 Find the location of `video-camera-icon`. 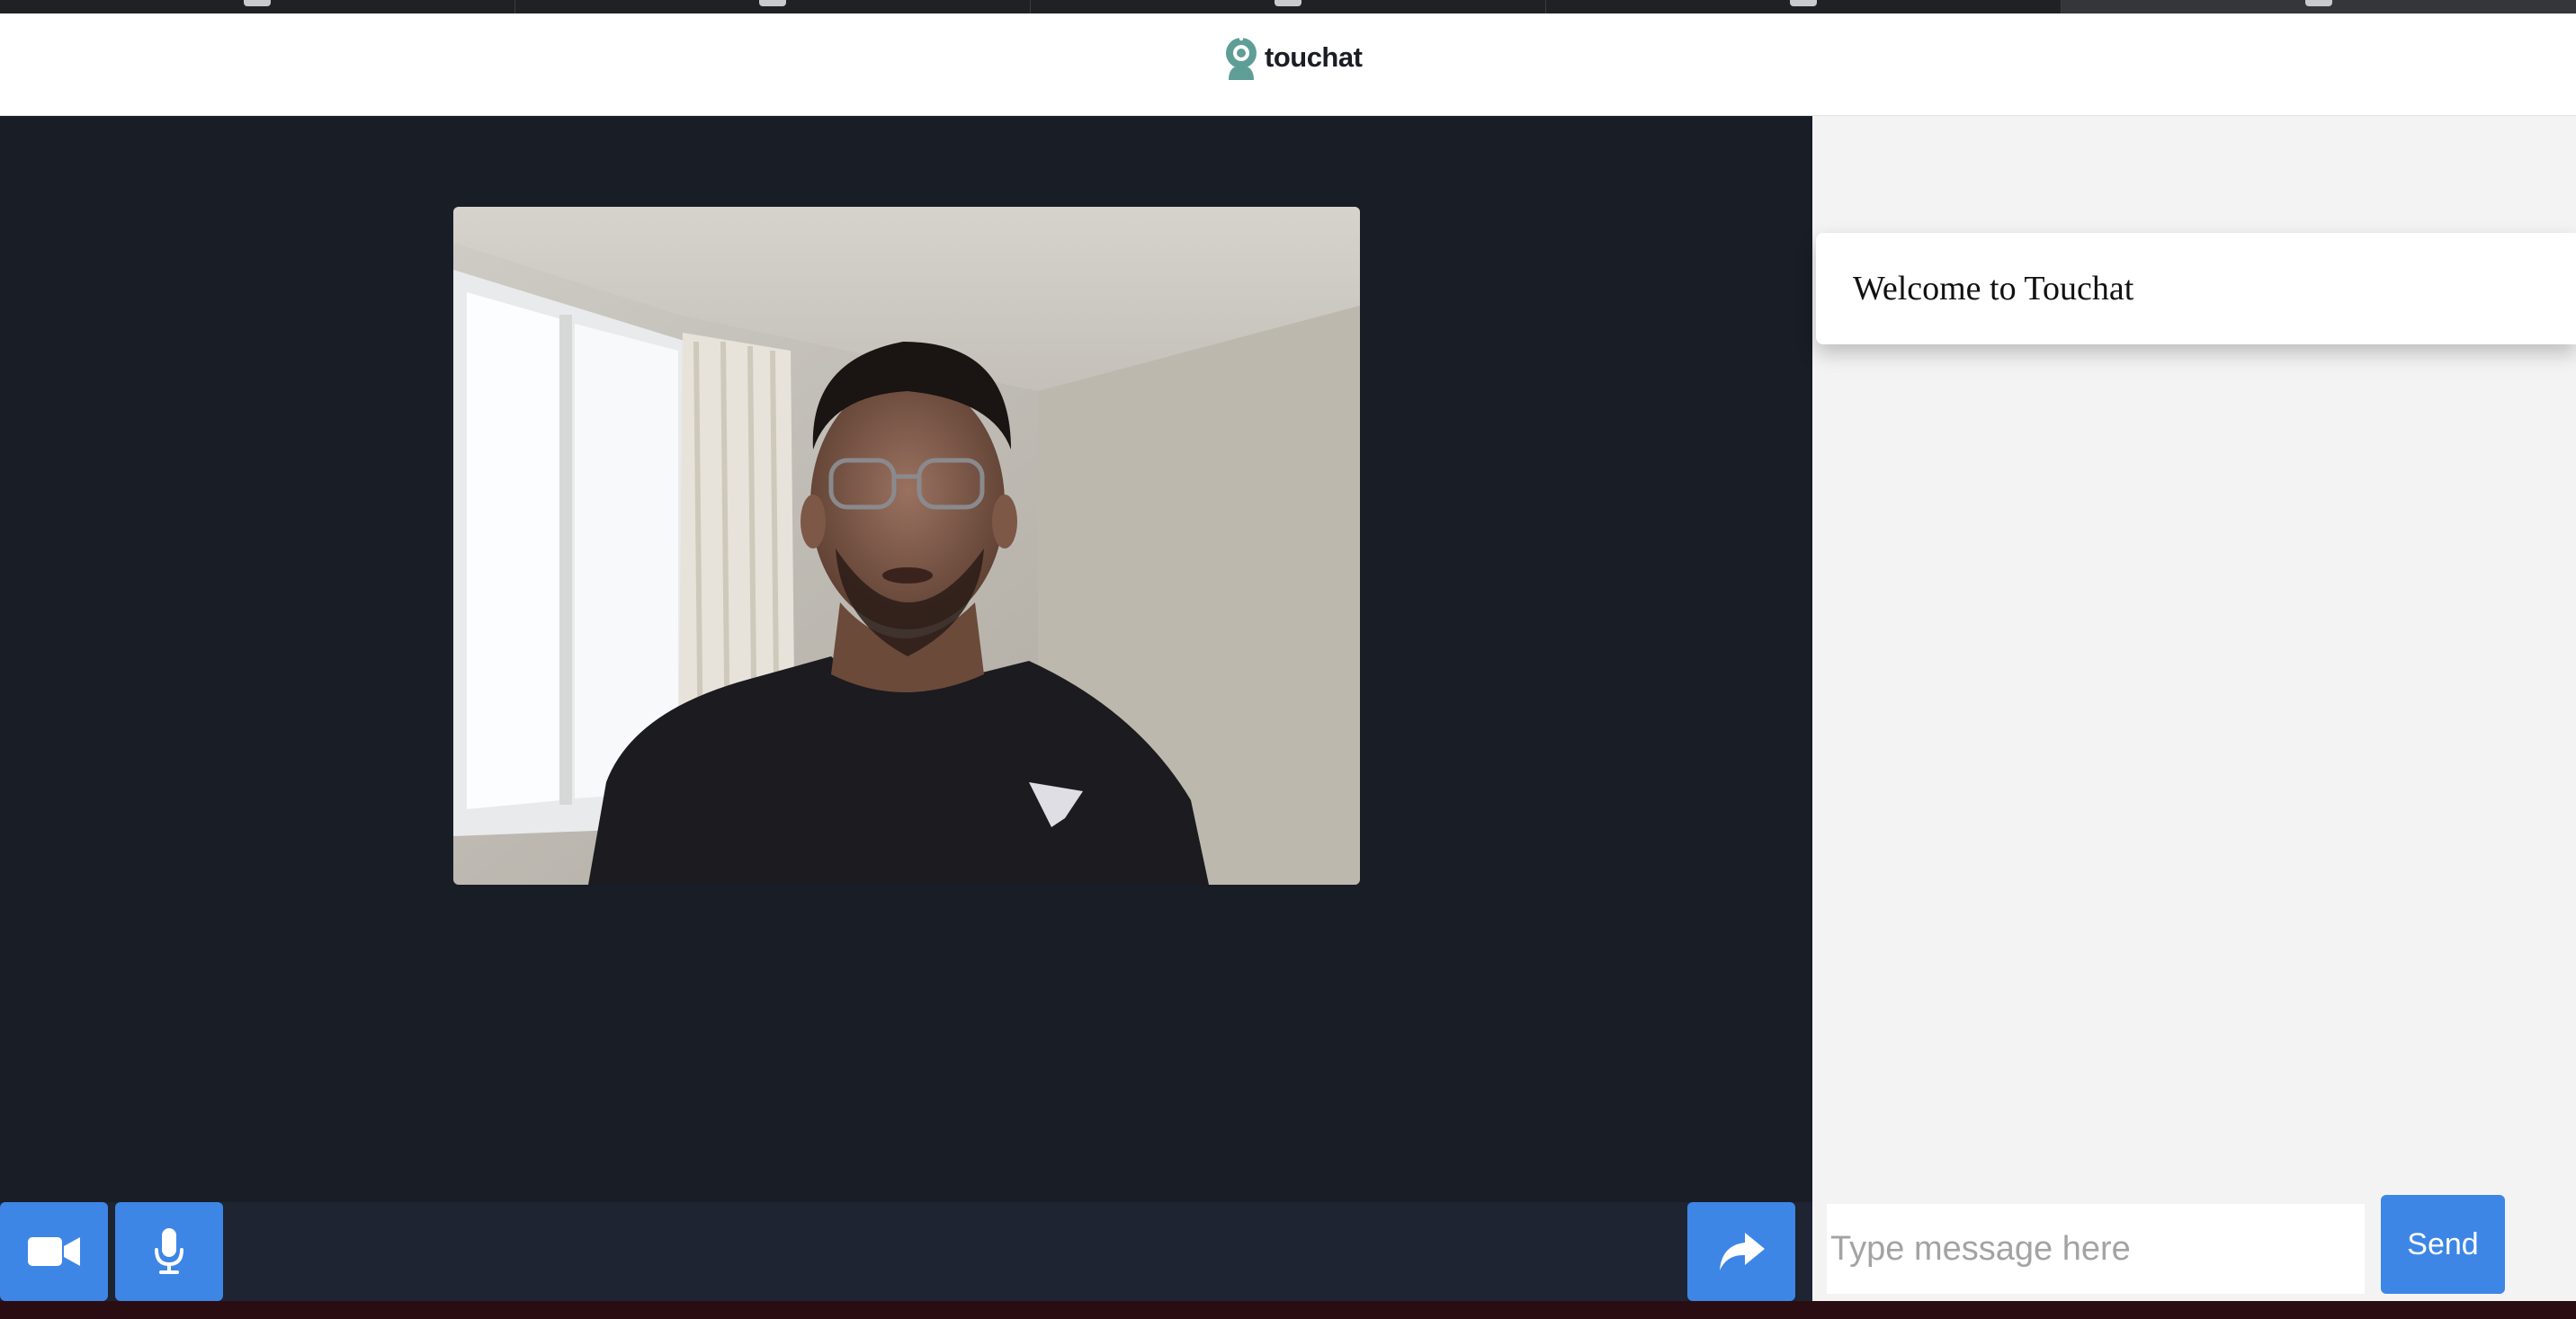

video-camera-icon is located at coordinates (54, 1252).